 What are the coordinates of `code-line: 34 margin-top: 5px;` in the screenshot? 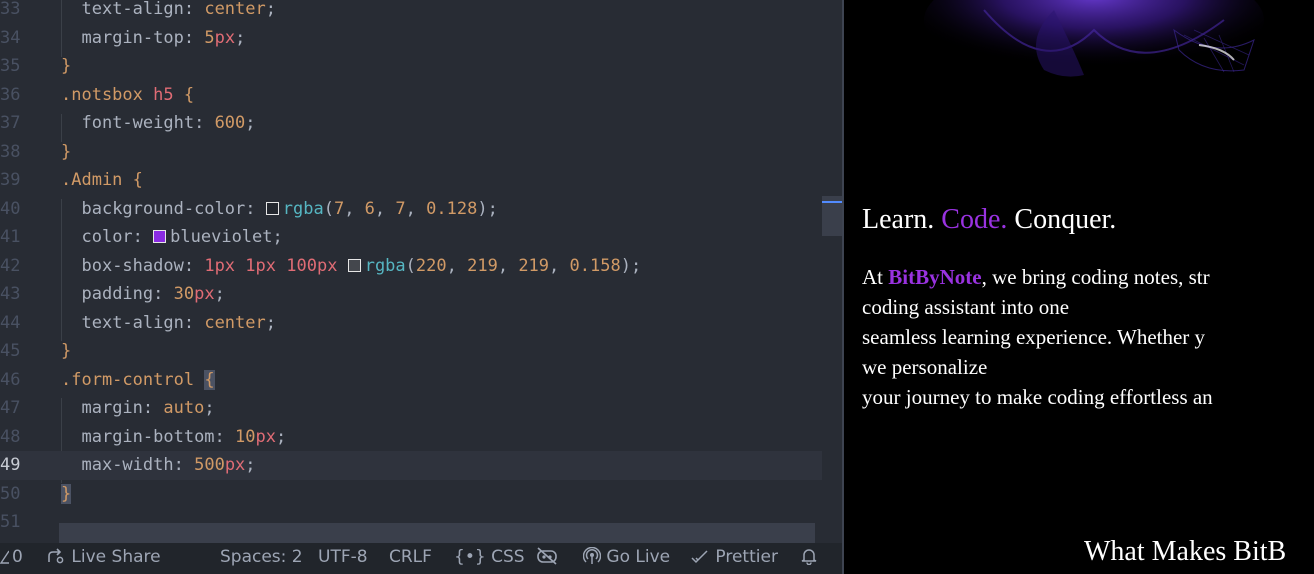 It's located at (420, 38).